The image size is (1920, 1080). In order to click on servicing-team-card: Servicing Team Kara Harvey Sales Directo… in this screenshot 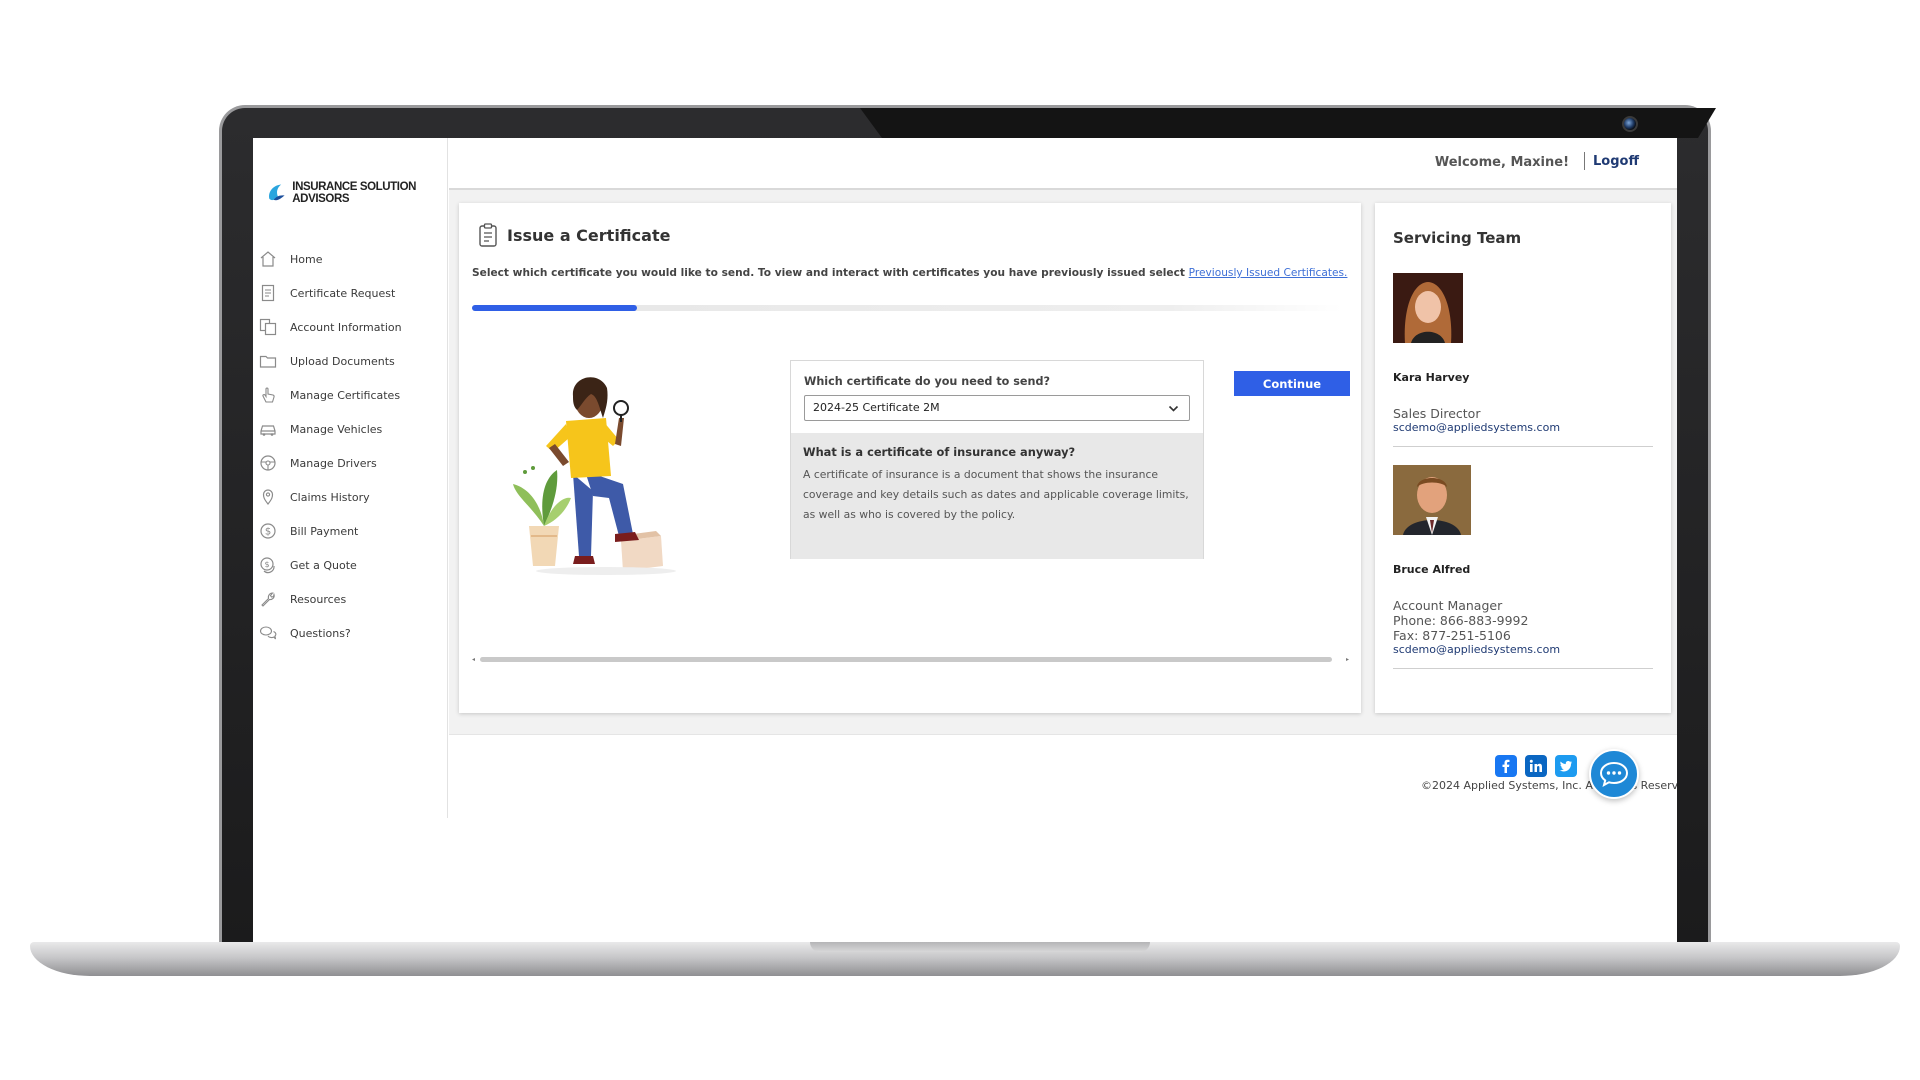, I will do `click(1523, 458)`.